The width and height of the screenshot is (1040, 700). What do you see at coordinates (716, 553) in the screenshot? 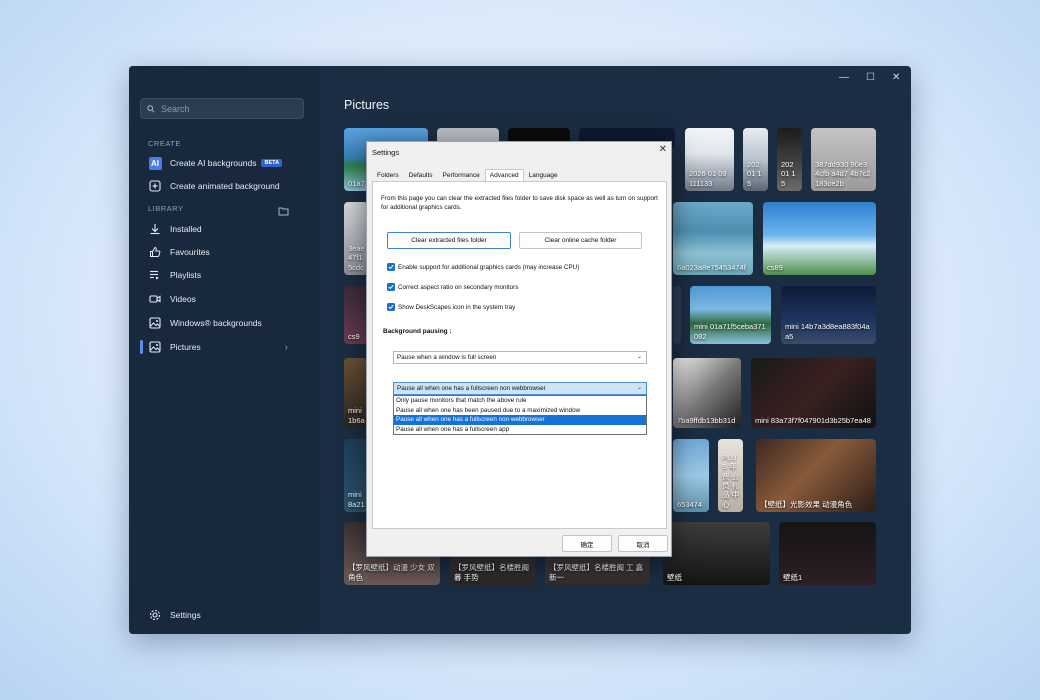
I see `picture-tile: 壁纸` at bounding box center [716, 553].